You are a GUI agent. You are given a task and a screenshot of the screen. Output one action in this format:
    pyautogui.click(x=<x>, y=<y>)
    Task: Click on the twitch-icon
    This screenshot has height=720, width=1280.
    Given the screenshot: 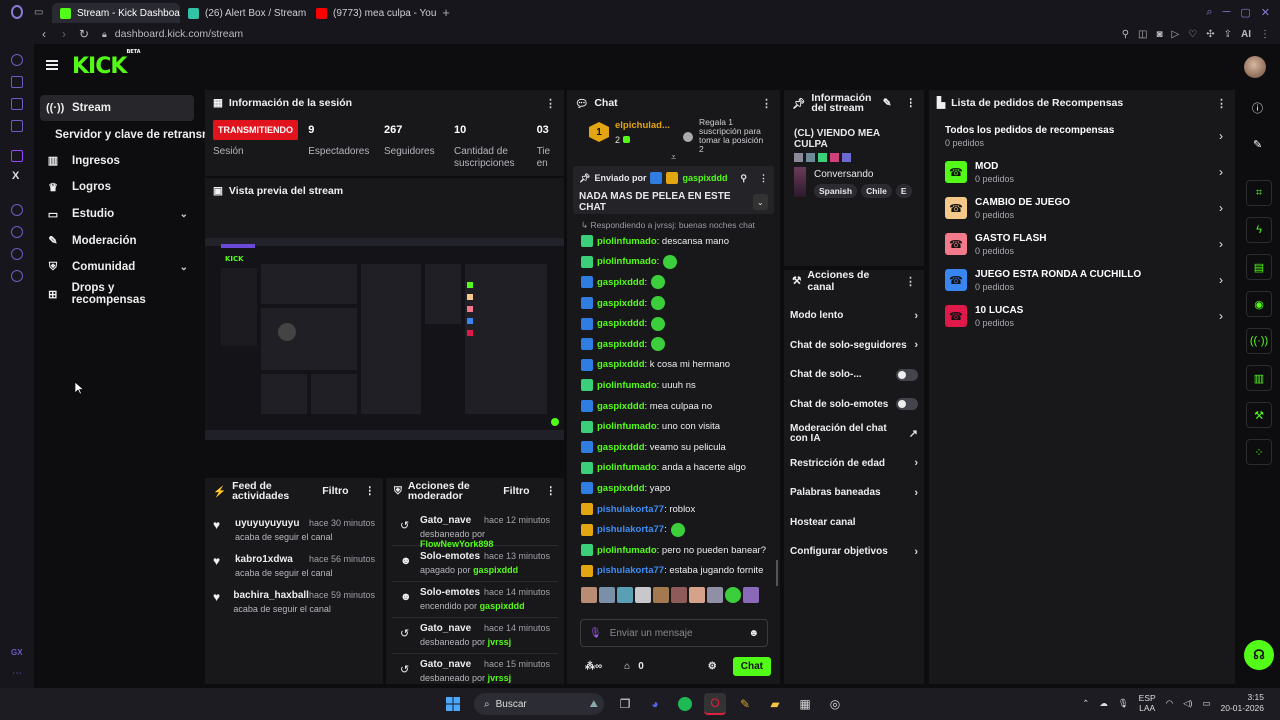 What is the action you would take?
    pyautogui.click(x=17, y=156)
    